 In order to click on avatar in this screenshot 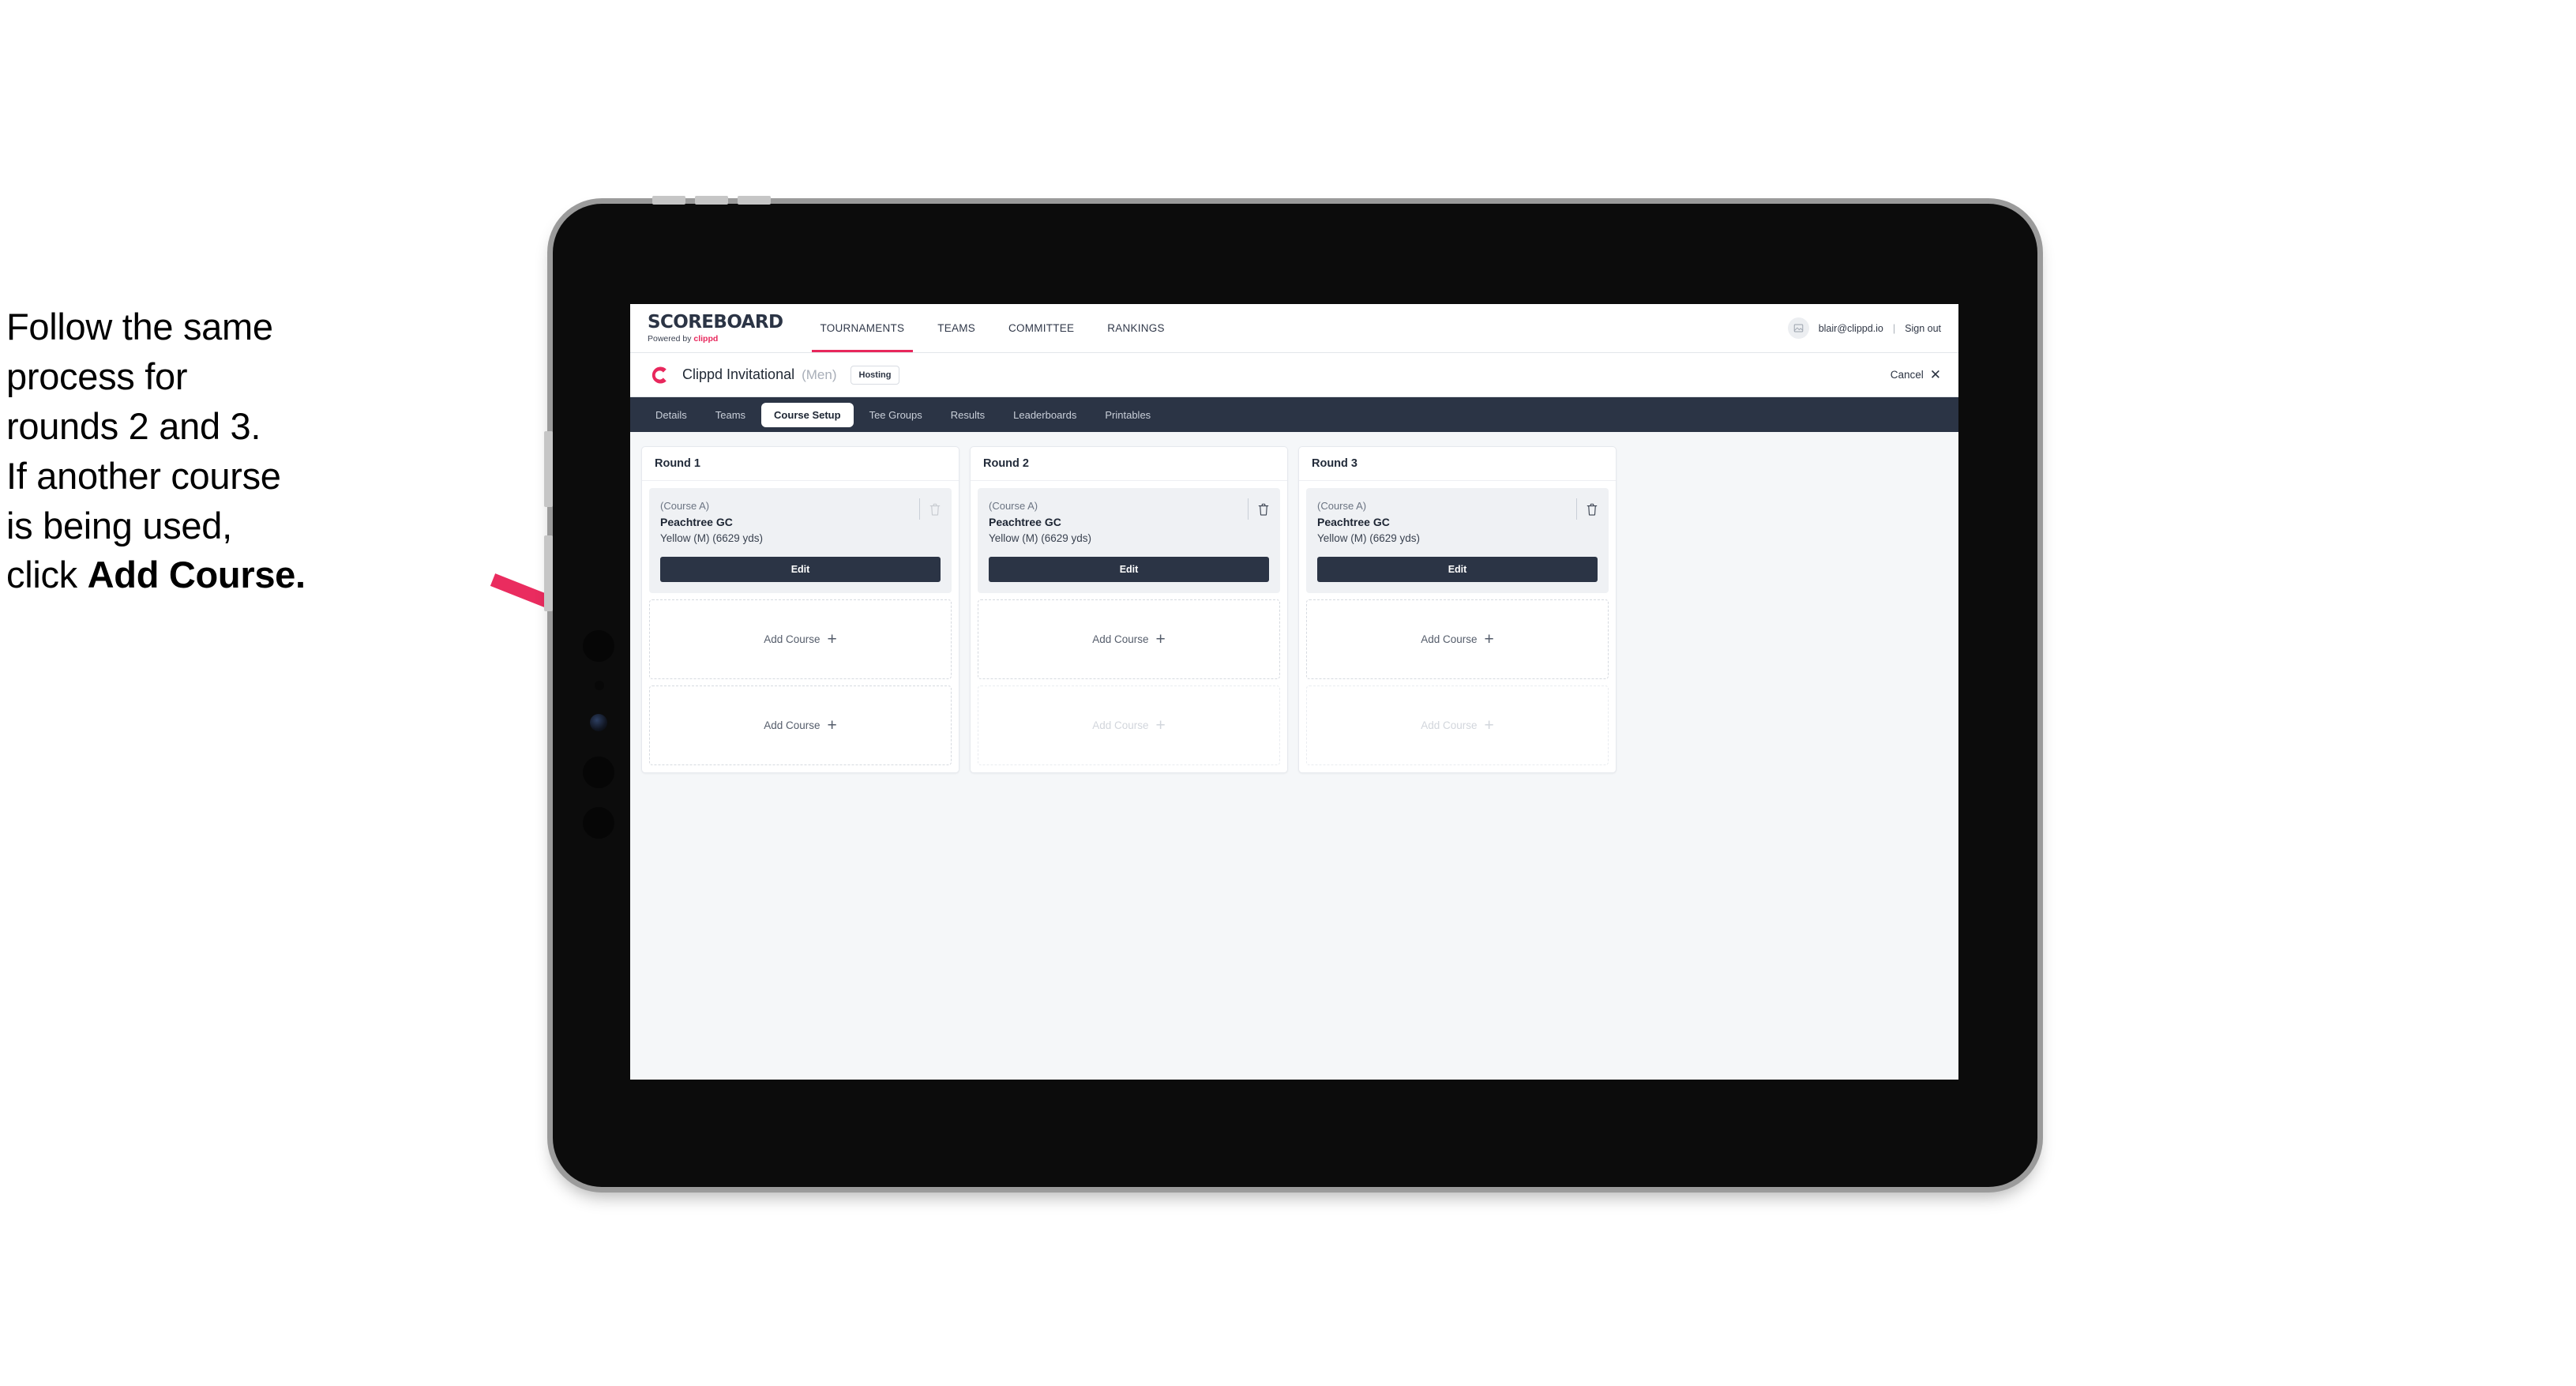, I will do `click(1798, 328)`.